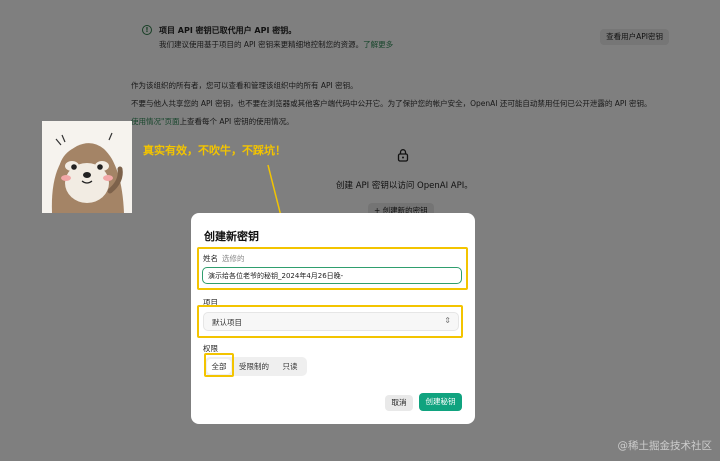 The image size is (720, 461). Describe the element at coordinates (214, 150) in the screenshot. I see `annotation-caption: 真实有效，不吹牛，不踩坑！` at that location.